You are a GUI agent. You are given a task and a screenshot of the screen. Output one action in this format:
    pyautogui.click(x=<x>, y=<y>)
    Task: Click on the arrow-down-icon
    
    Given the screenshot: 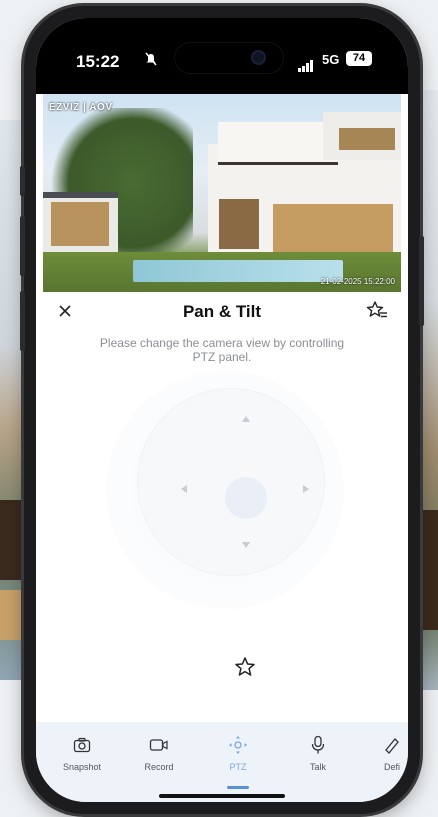 What is the action you would take?
    pyautogui.click(x=246, y=545)
    